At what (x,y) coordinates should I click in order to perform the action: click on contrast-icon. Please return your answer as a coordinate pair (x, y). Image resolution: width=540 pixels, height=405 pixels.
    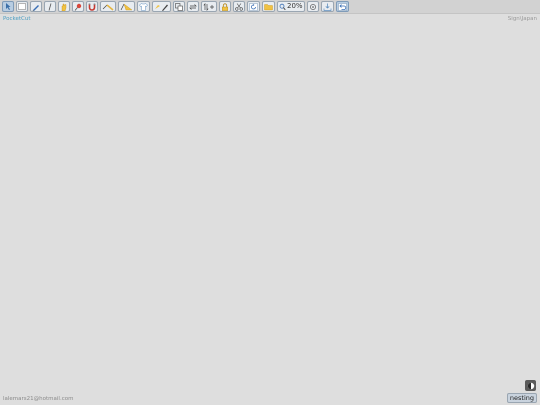
    Looking at the image, I should click on (530, 385).